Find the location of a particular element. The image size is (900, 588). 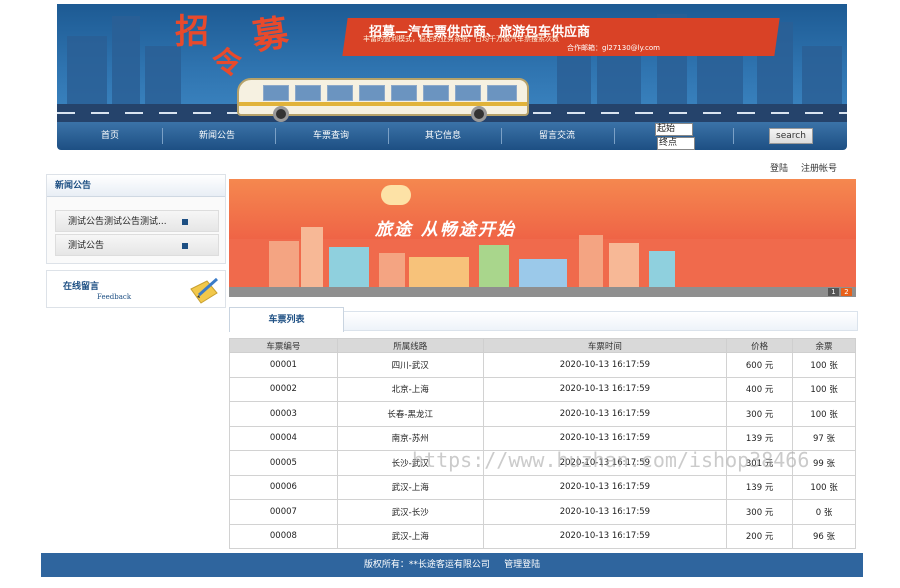

cell-price: 200 元 is located at coordinates (760, 536).